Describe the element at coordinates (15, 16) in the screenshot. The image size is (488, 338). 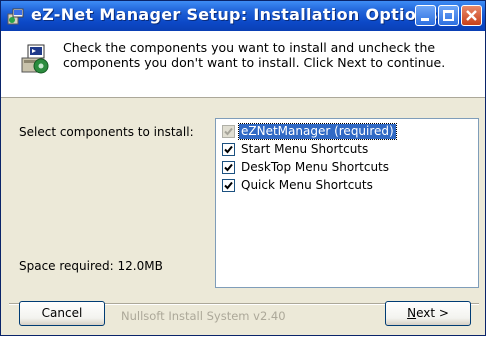
I see `installer-app-icon` at that location.